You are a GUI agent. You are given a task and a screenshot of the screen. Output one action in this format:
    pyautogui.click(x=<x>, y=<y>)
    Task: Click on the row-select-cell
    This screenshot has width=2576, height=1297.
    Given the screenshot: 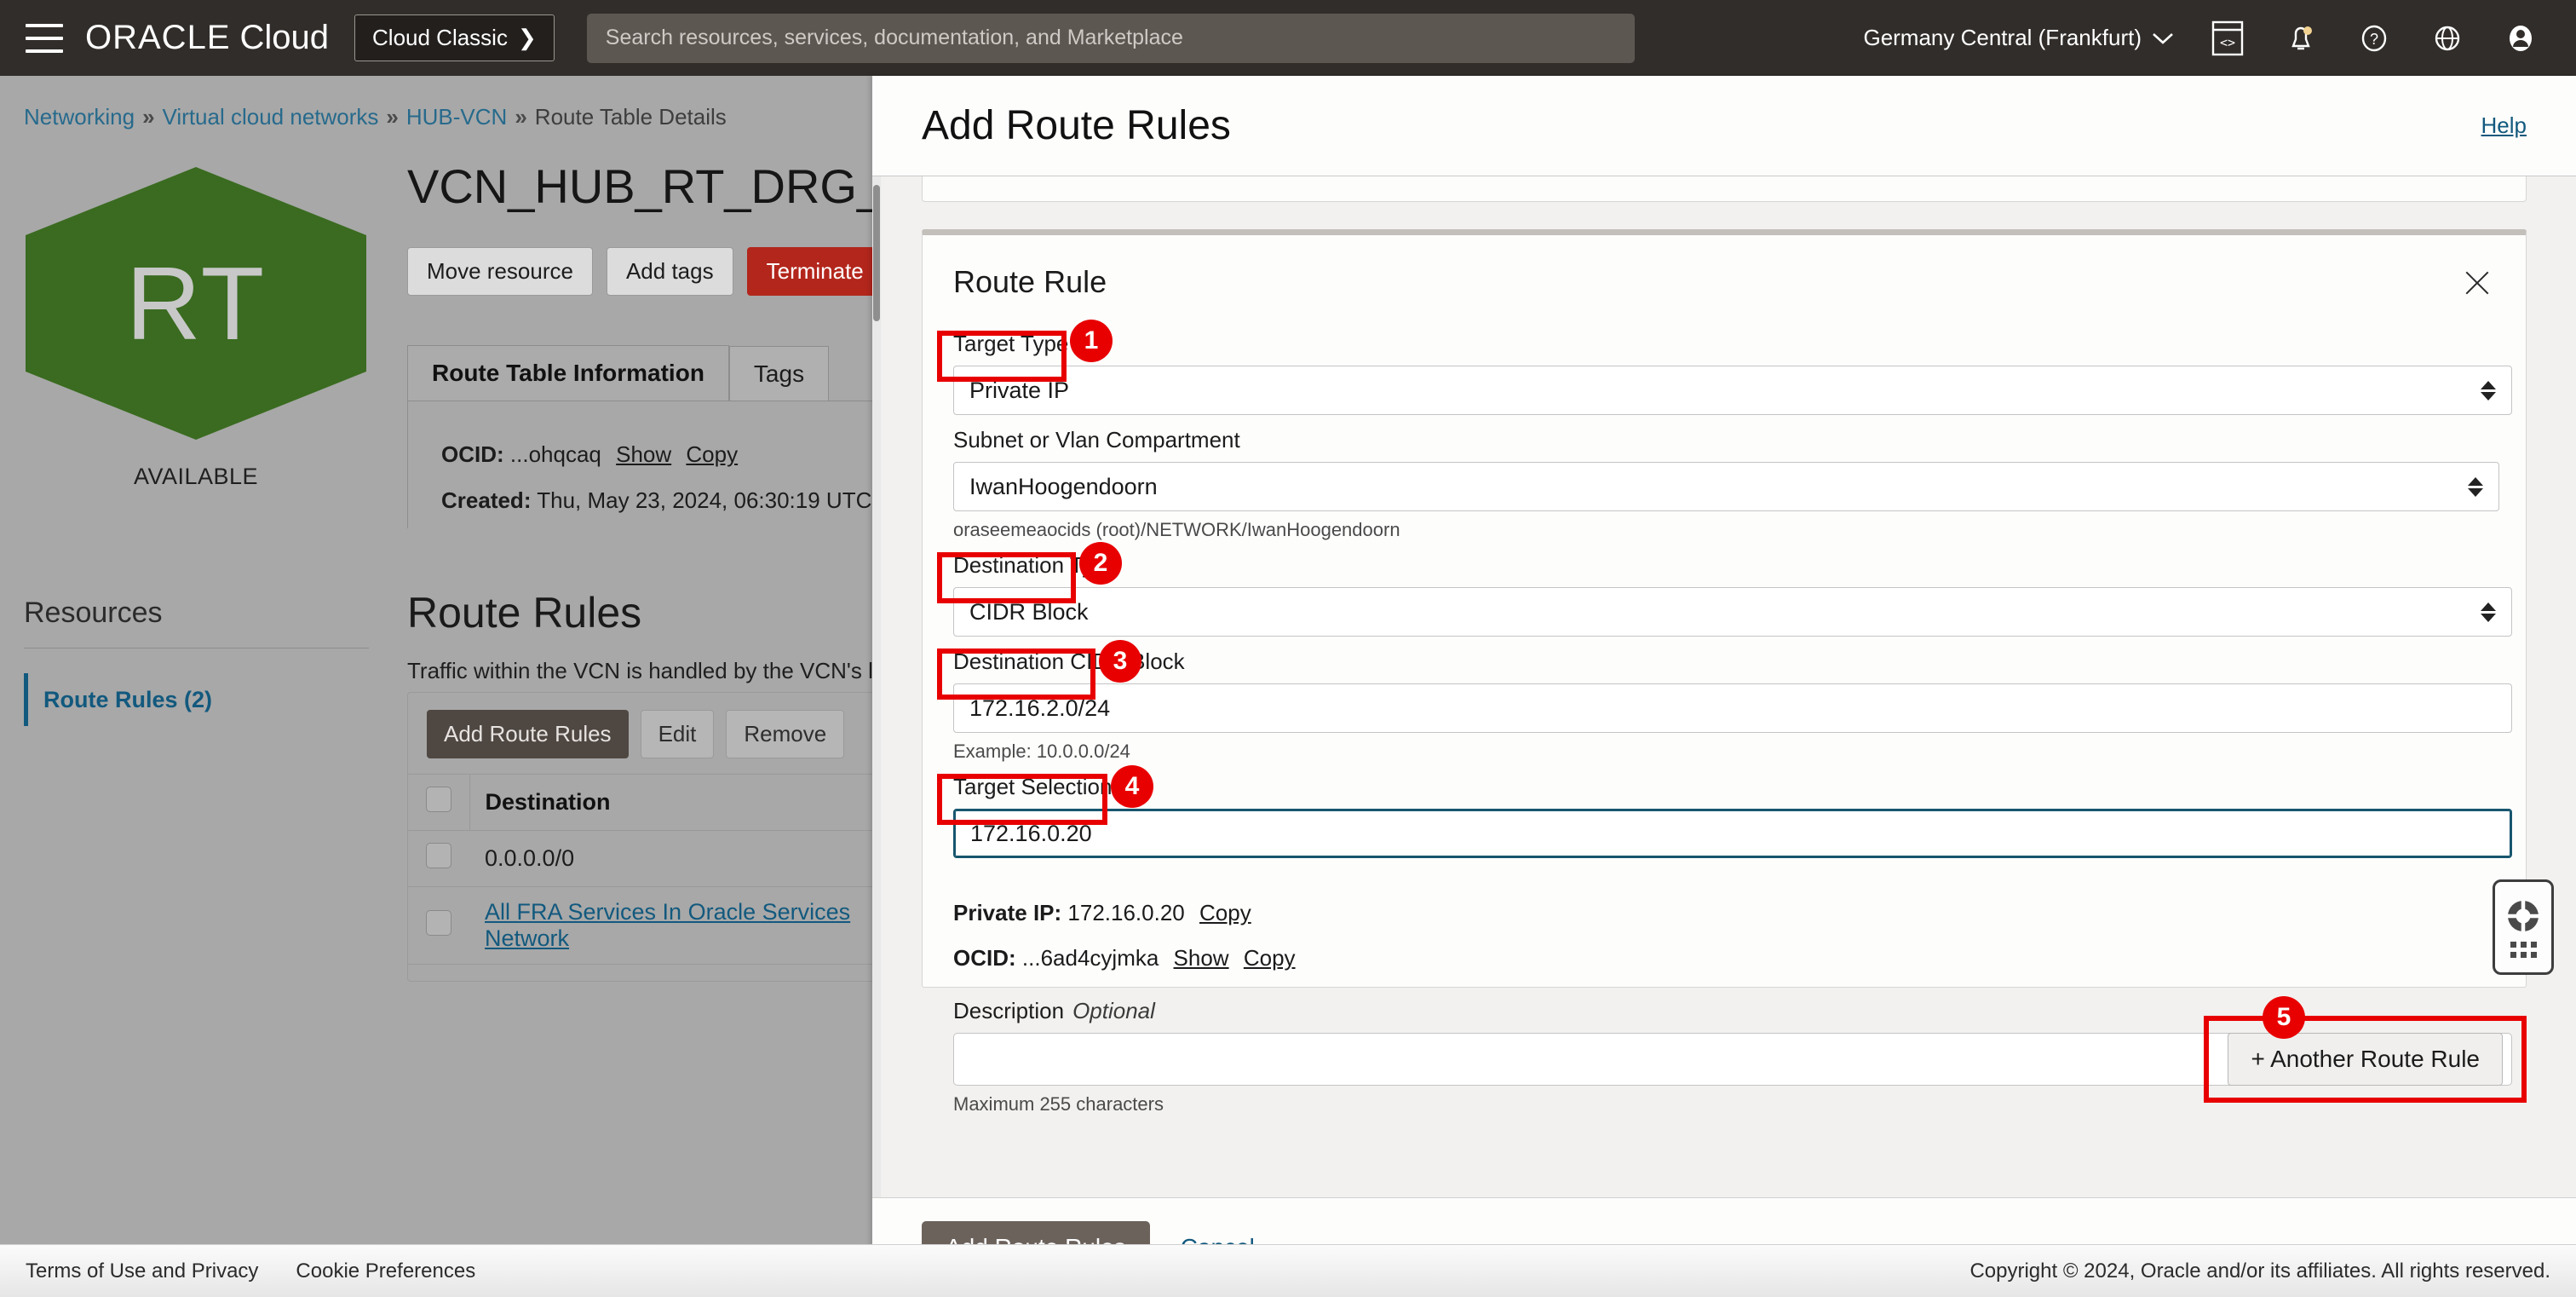 What is the action you would take?
    pyautogui.click(x=439, y=858)
    